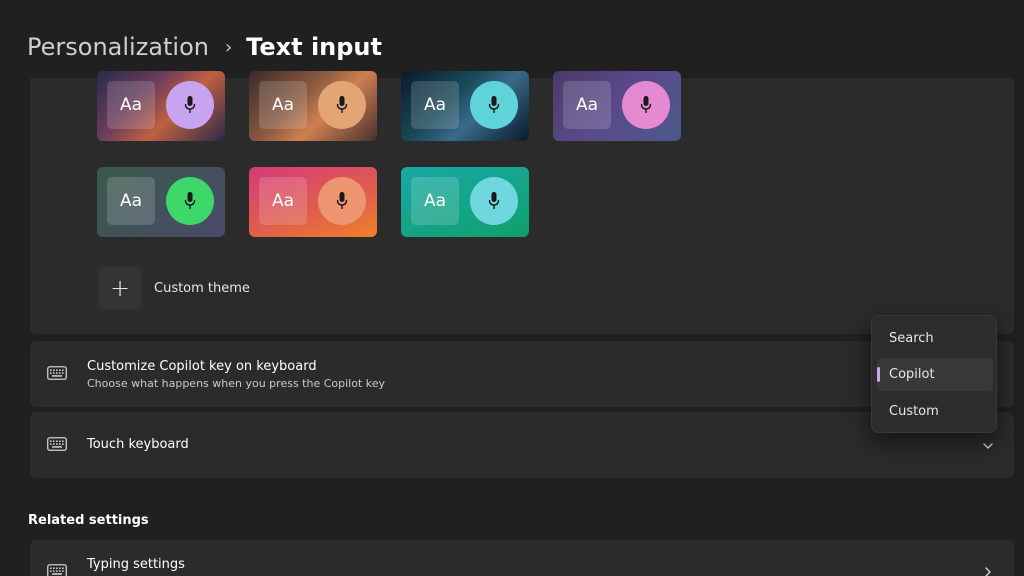 The width and height of the screenshot is (1024, 576). I want to click on selection-indicator, so click(878, 374).